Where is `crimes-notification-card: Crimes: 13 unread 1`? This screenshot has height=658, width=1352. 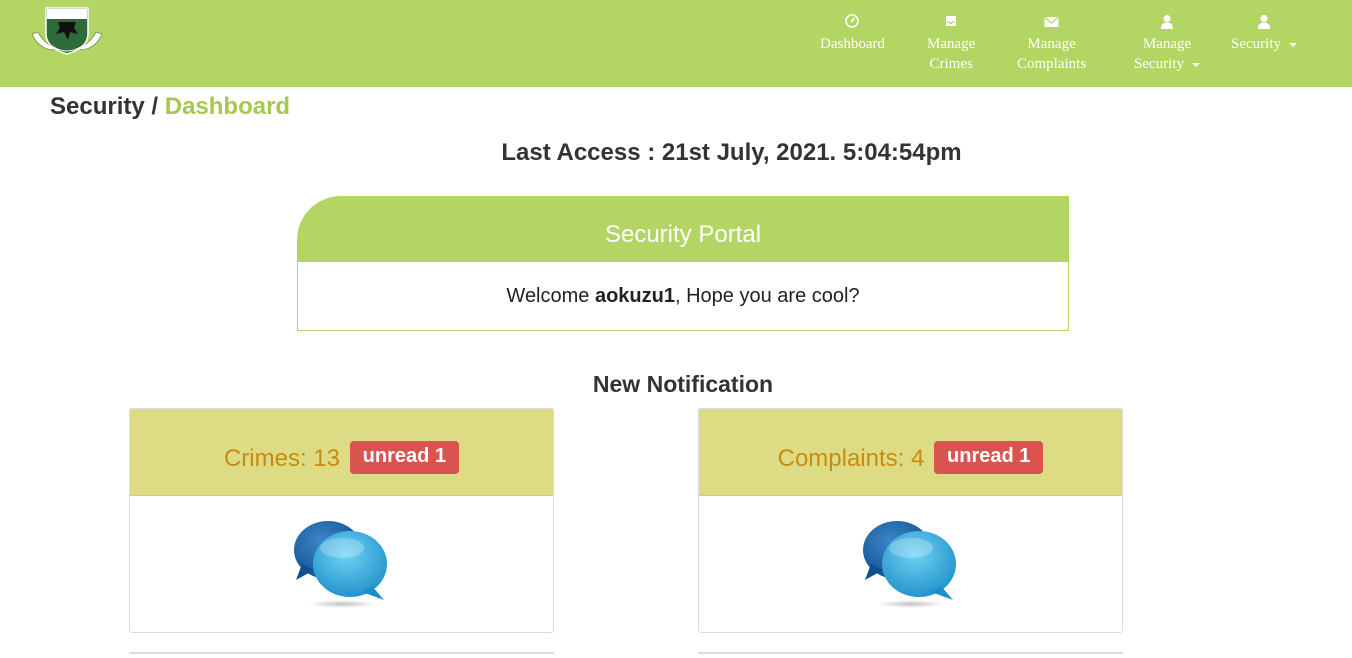 crimes-notification-card: Crimes: 13 unread 1 is located at coordinates (341, 520).